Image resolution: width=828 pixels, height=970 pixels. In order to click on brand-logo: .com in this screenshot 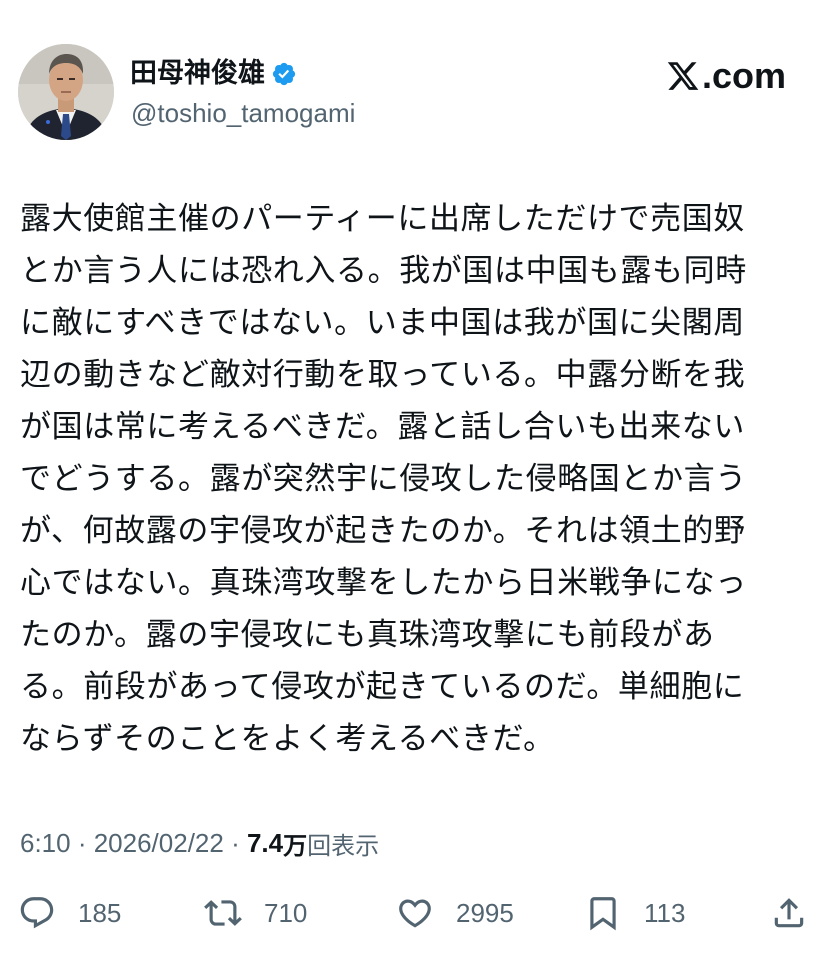, I will do `click(726, 75)`.